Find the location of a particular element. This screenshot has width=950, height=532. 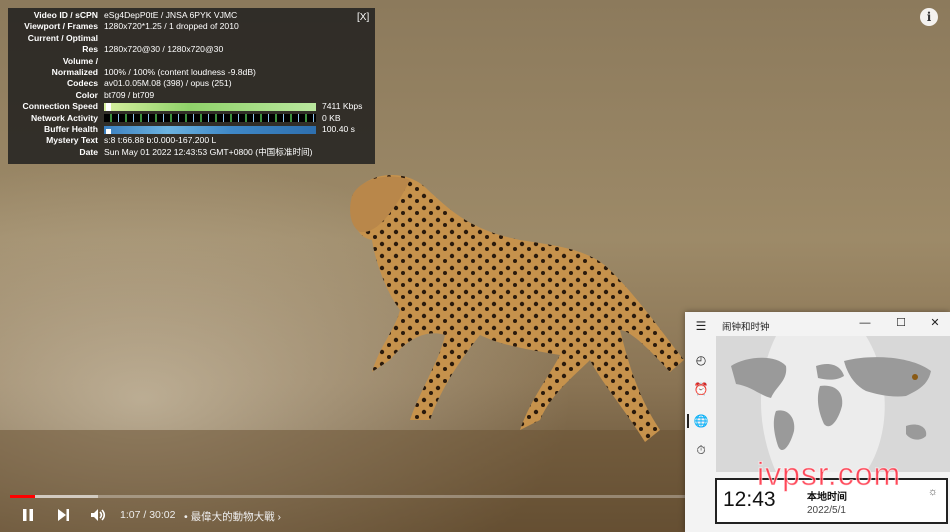

stats-row: Connection Speed 7411 Kbps is located at coordinates (191, 106).